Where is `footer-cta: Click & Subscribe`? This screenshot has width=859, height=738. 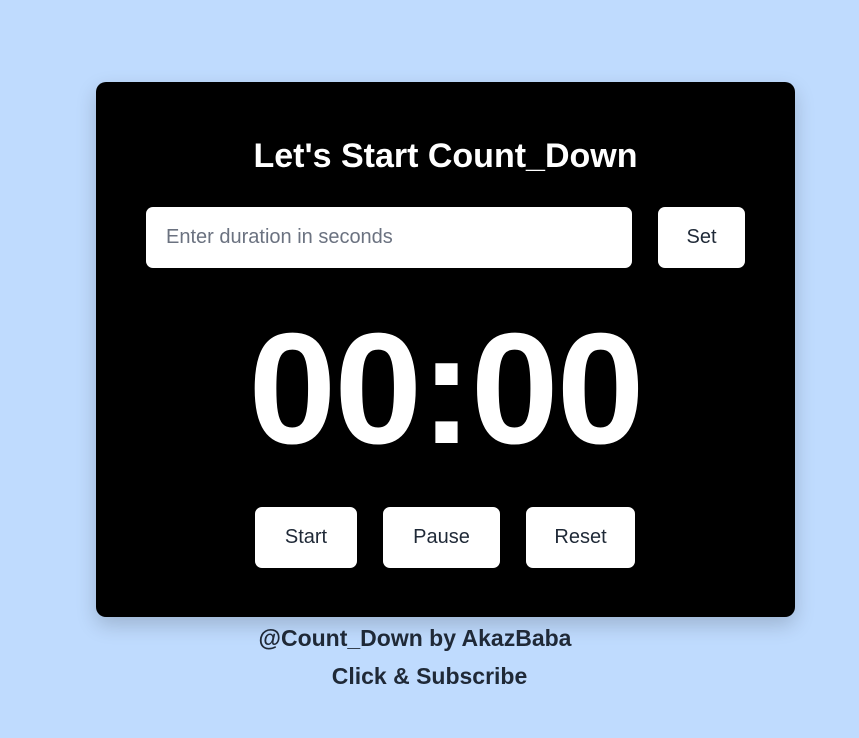
footer-cta: Click & Subscribe is located at coordinates (429, 676).